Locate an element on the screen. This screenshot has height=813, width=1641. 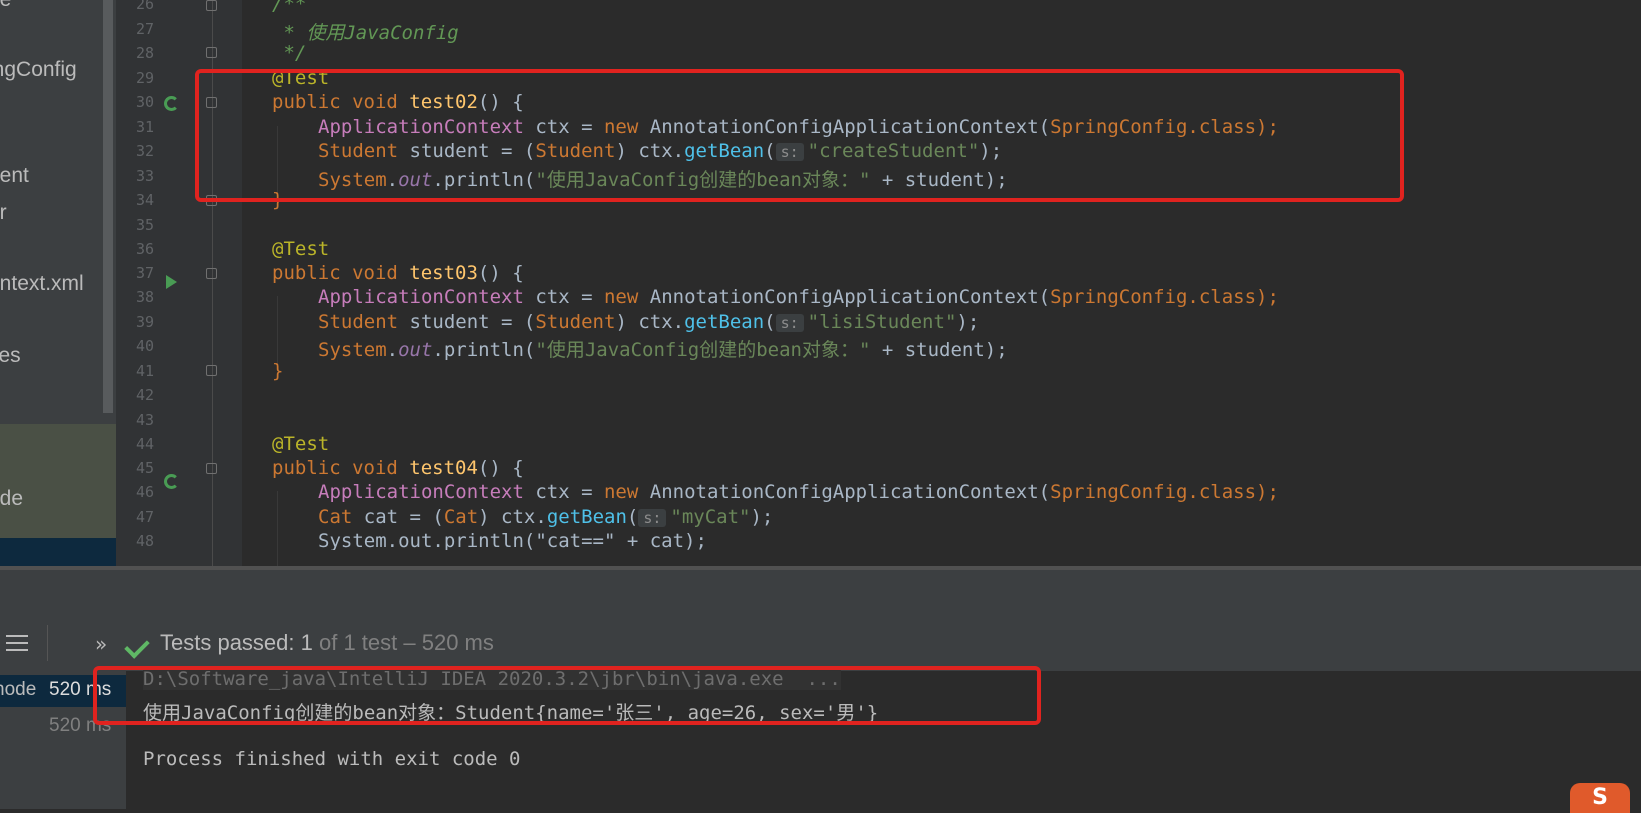
code-line-27: * 使用JavaConfig is located at coordinates (365, 31).